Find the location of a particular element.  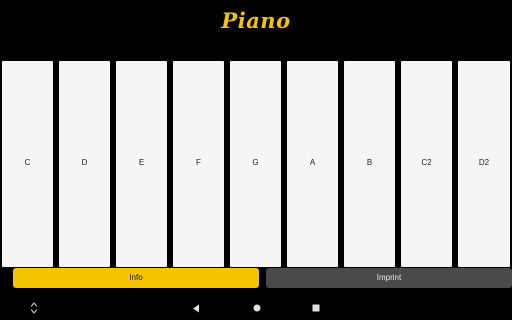

piano-key-g: G is located at coordinates (255, 164).